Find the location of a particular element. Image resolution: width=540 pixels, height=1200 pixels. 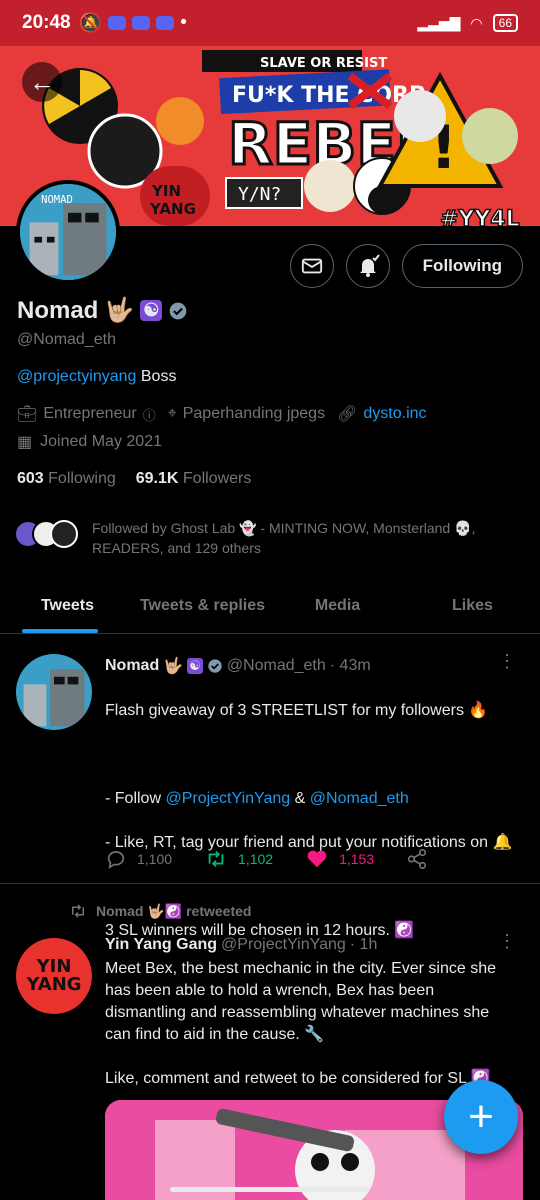

share-icon is located at coordinates (417, 859).